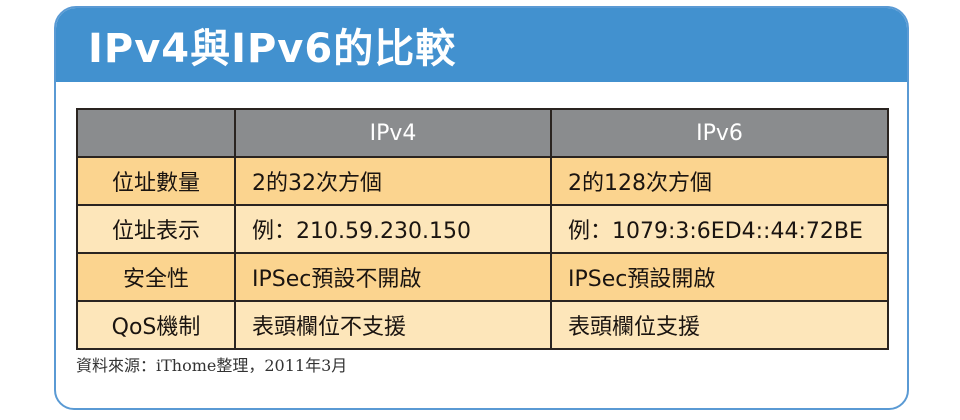 The image size is (960, 420). What do you see at coordinates (156, 229) in the screenshot?
I see `row-label: 位址表示` at bounding box center [156, 229].